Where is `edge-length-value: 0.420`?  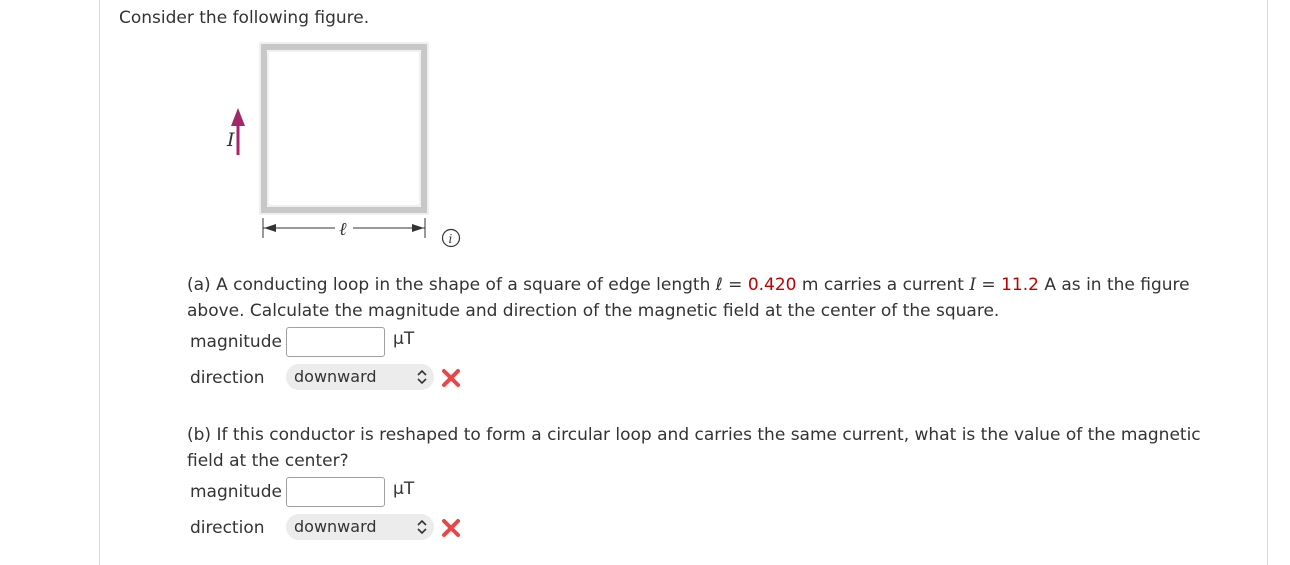
edge-length-value: 0.420 is located at coordinates (772, 285).